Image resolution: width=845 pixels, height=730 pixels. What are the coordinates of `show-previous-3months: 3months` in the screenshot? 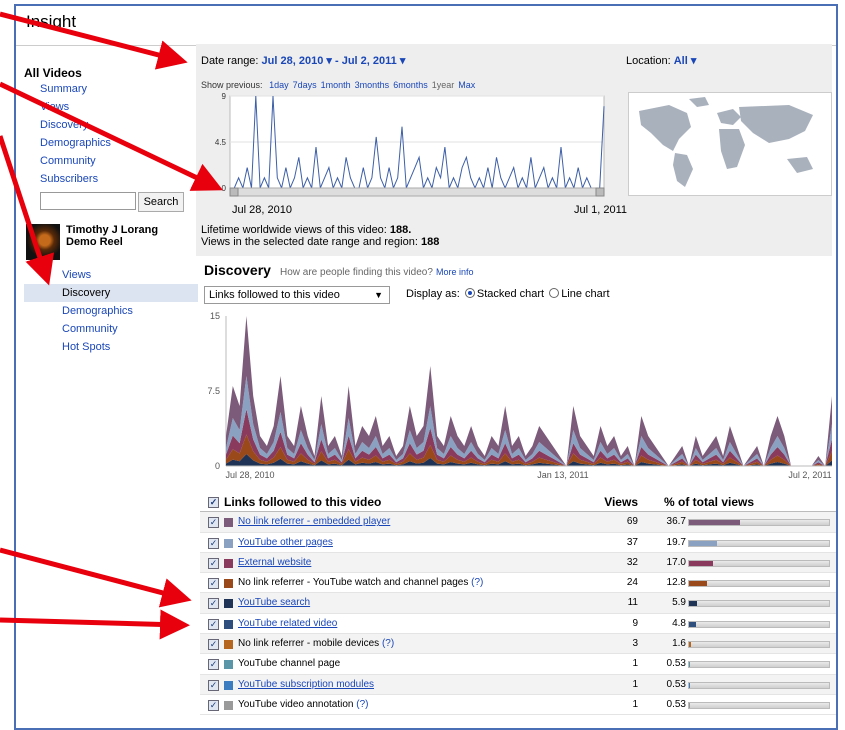 It's located at (372, 85).